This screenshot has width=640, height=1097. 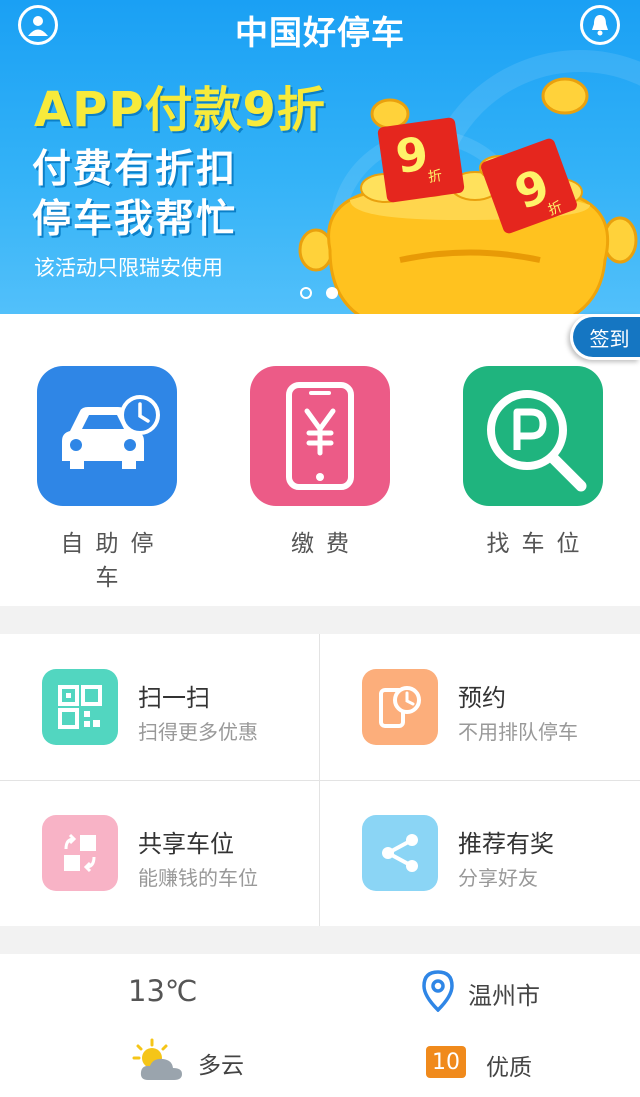 I want to click on promo-note: 该活动只限瑞安使用, so click(x=128, y=268).